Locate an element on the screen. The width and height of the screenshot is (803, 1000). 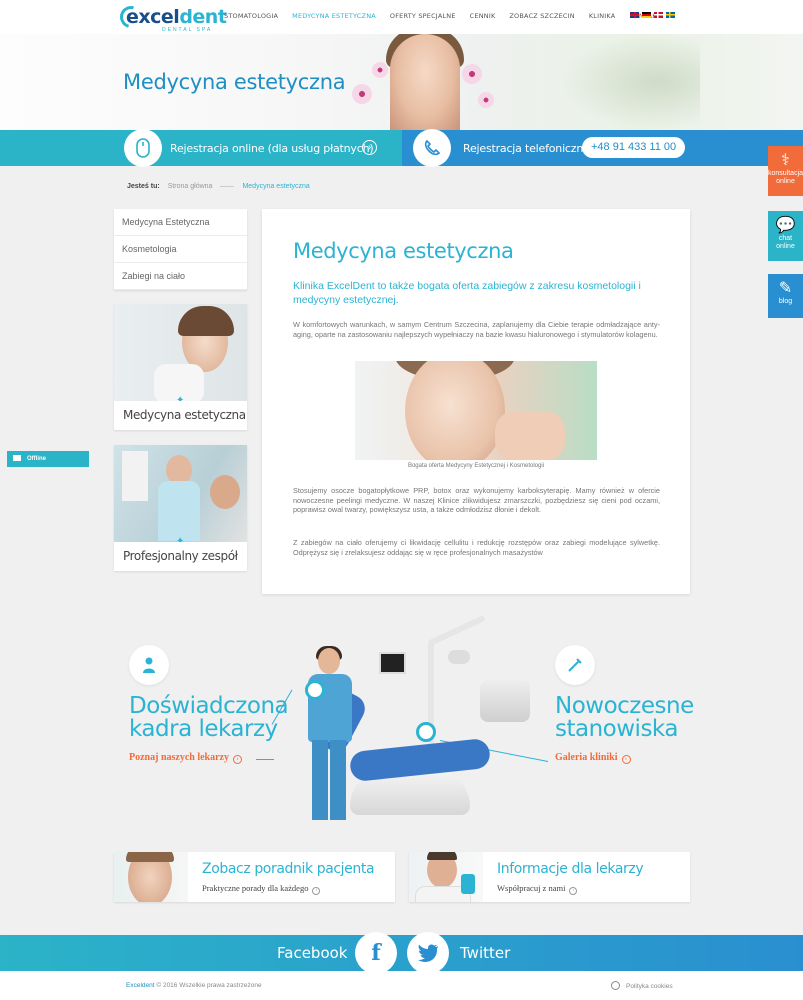
phone-number: +48 91 433 11 00 is located at coordinates (634, 147).